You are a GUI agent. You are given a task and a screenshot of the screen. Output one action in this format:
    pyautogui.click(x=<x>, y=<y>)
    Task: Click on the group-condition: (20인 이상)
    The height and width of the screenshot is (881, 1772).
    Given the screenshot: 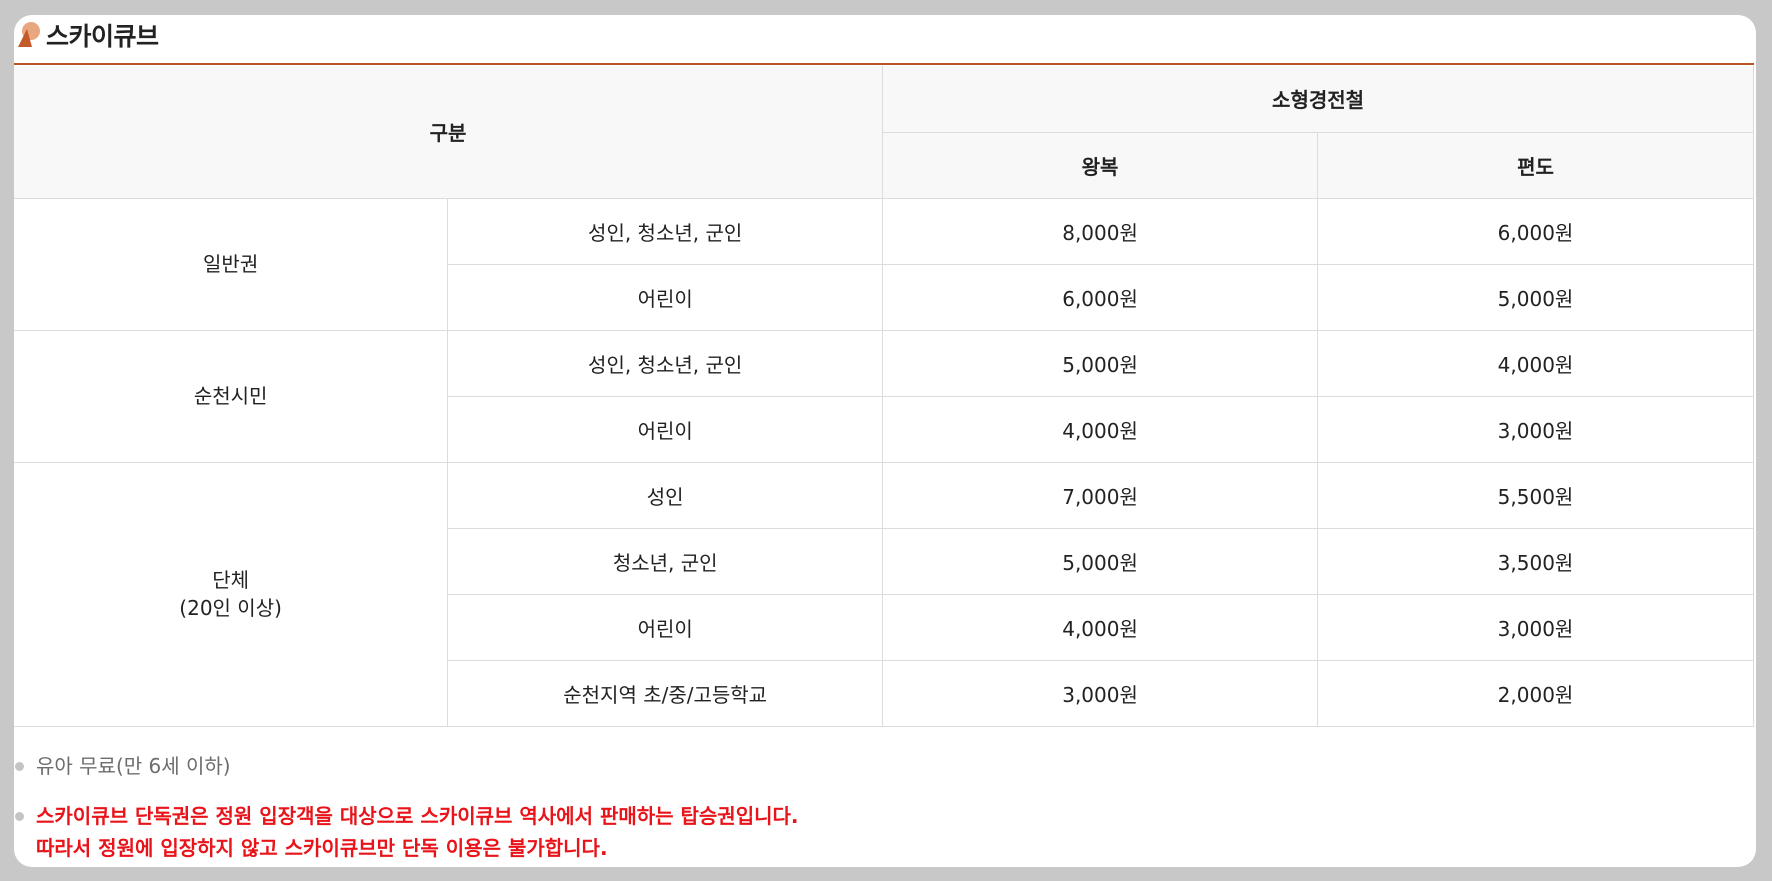 What is the action you would take?
    pyautogui.click(x=230, y=608)
    